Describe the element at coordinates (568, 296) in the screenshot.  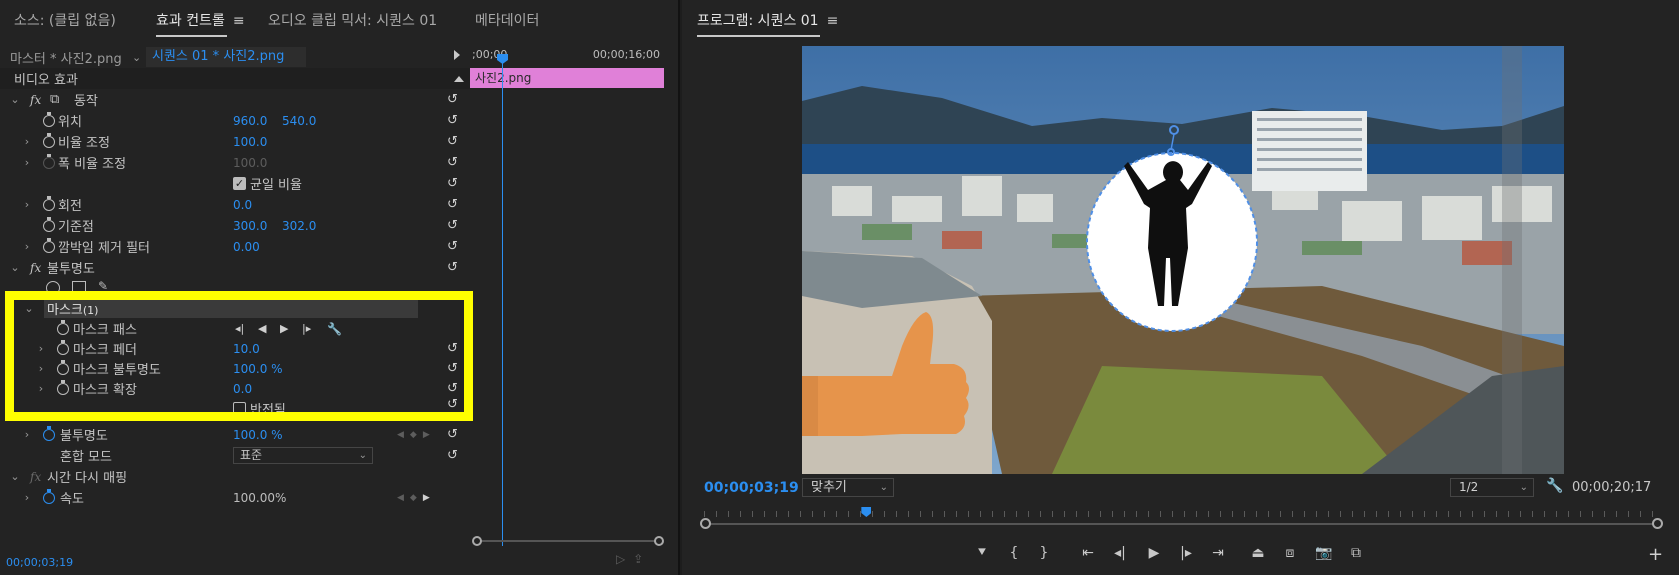
I see `effect-controls-timeline: ;00;00 00;00;16;00 사진2.png` at that location.